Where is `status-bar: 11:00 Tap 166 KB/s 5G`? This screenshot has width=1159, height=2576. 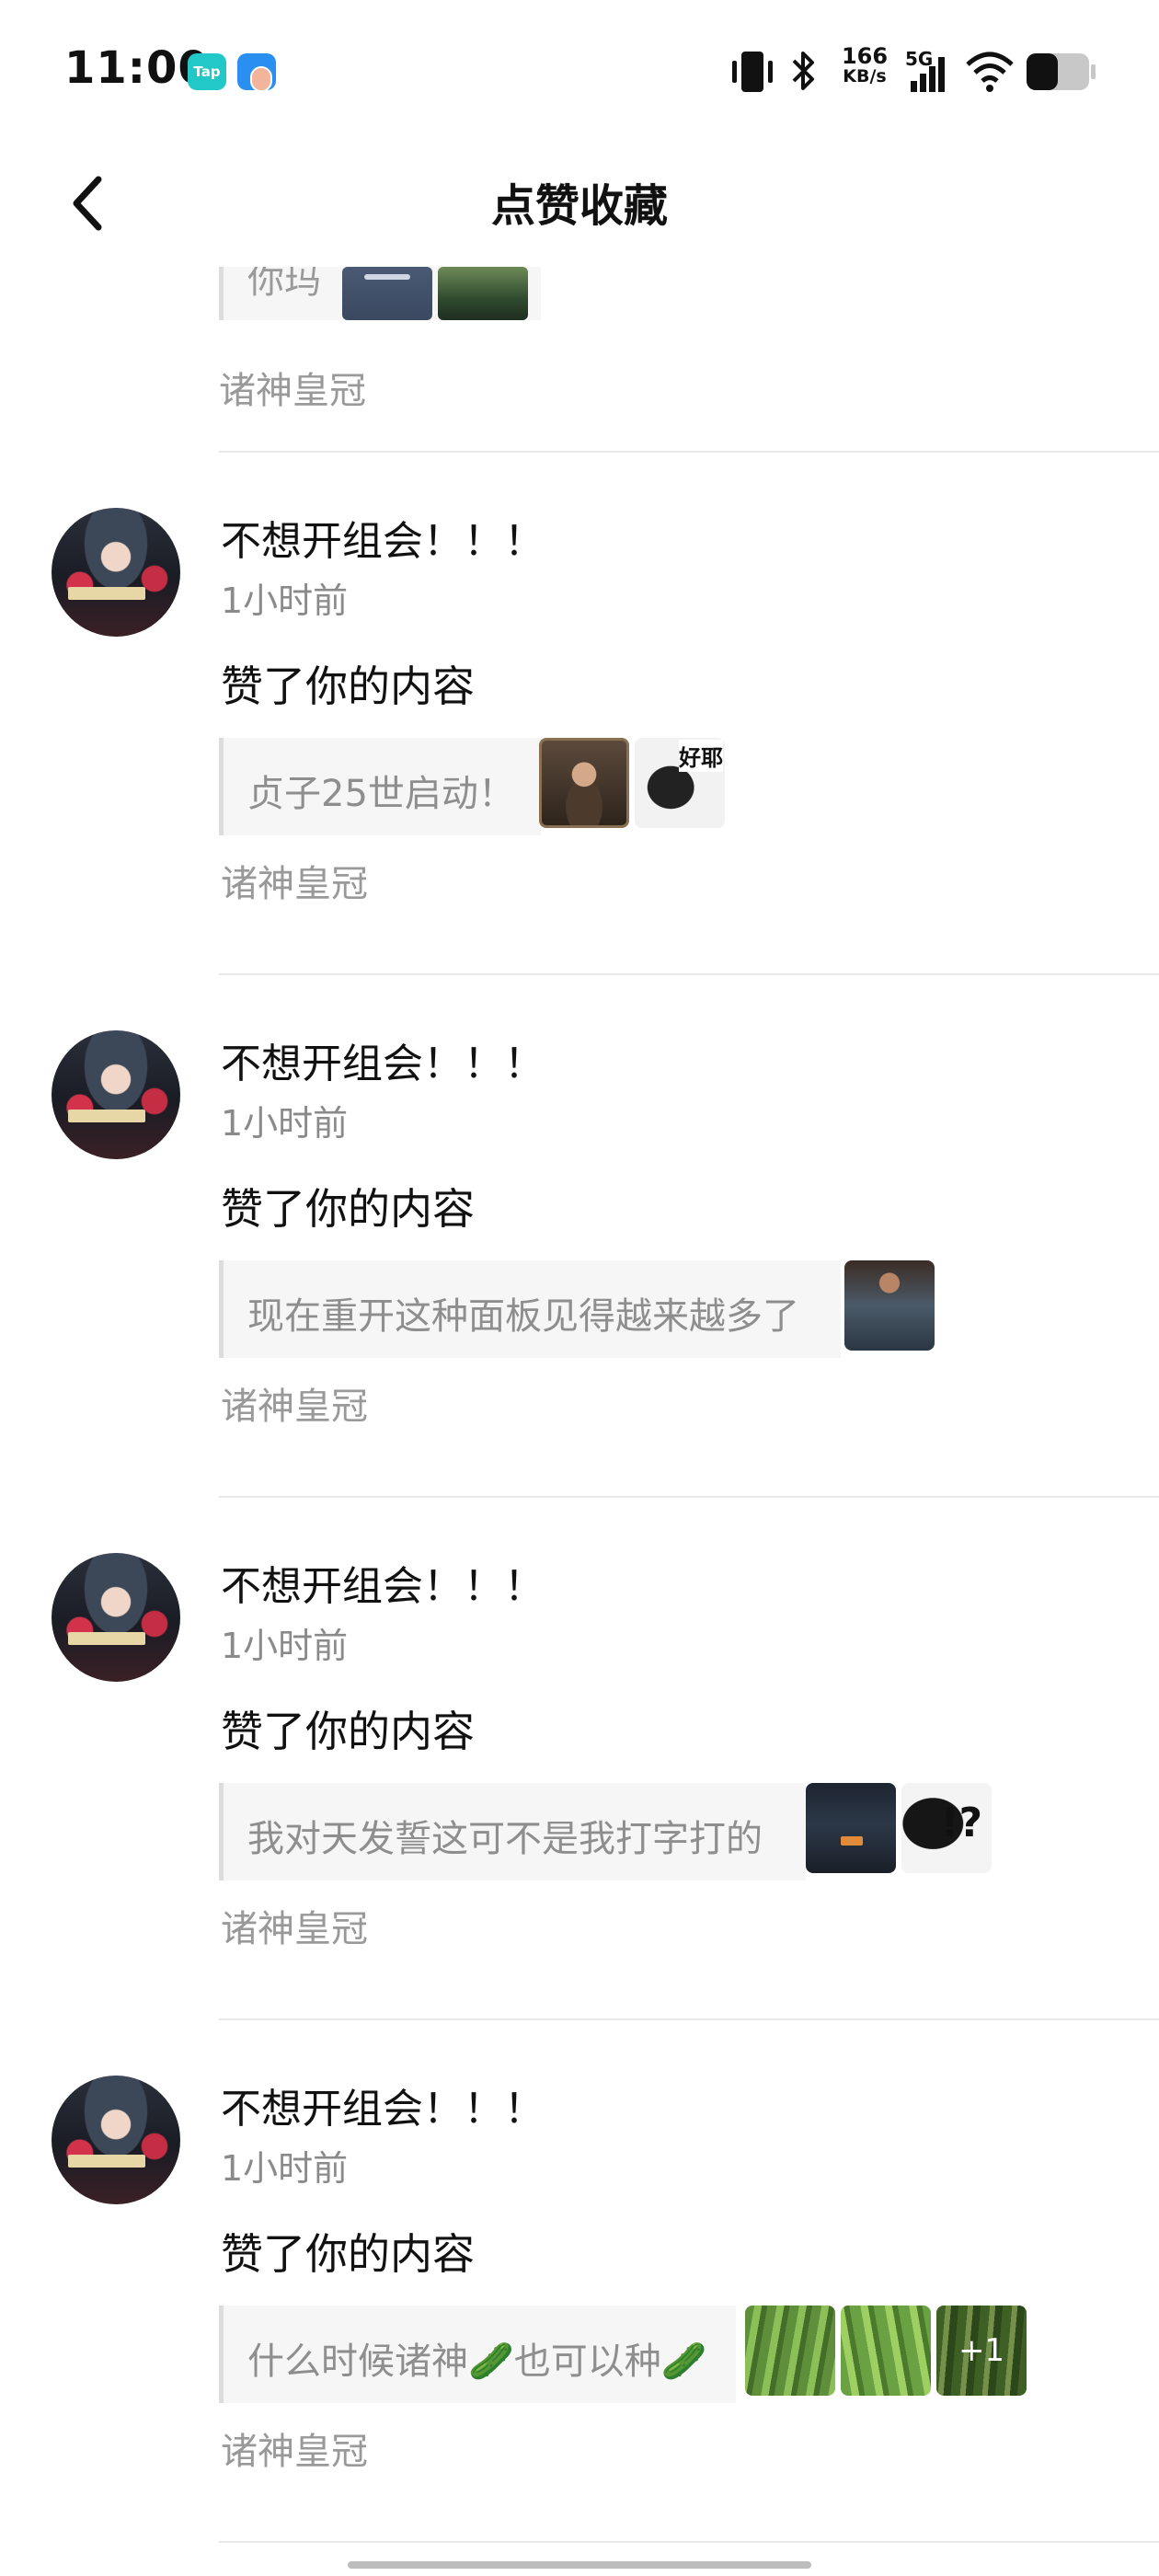 status-bar: 11:00 Tap 166 KB/s 5G is located at coordinates (579, 69).